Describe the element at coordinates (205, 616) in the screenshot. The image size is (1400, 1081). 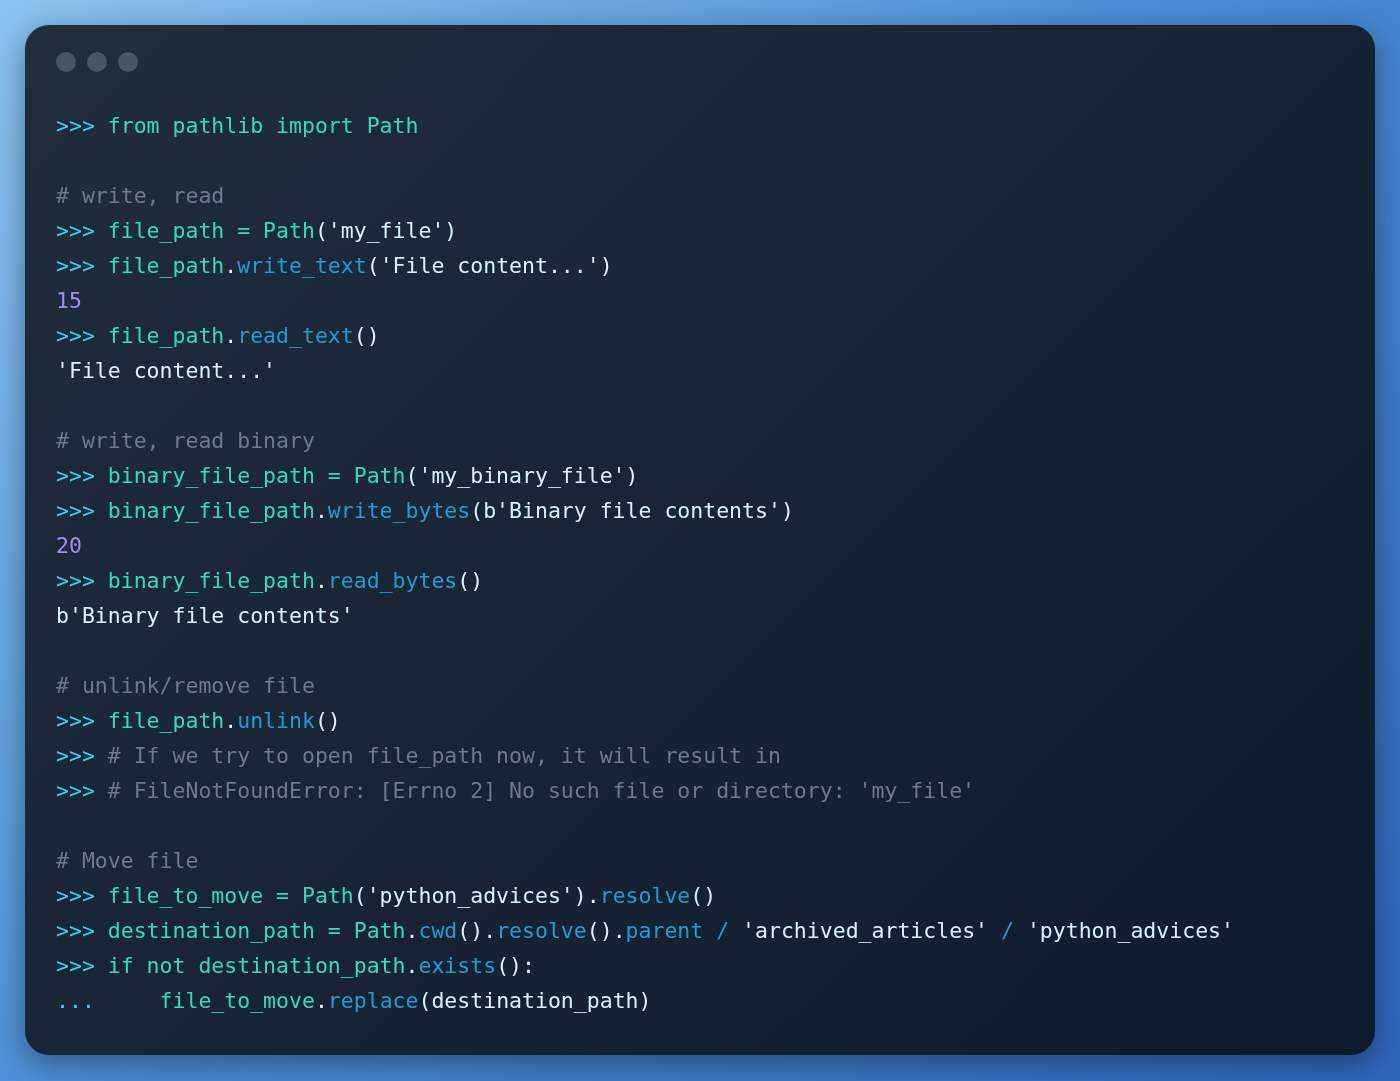
I see `code-line: b'Binary file contents'` at that location.